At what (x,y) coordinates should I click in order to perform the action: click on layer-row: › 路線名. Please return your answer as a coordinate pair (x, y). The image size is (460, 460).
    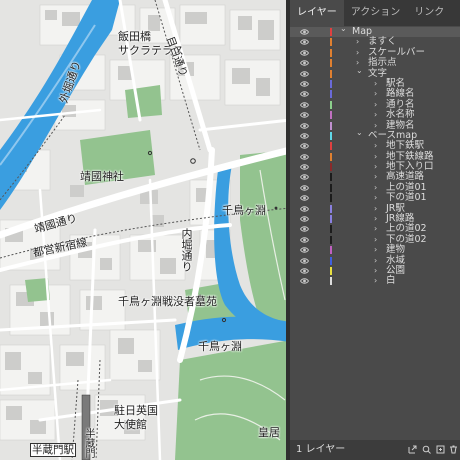
    Looking at the image, I should click on (375, 93).